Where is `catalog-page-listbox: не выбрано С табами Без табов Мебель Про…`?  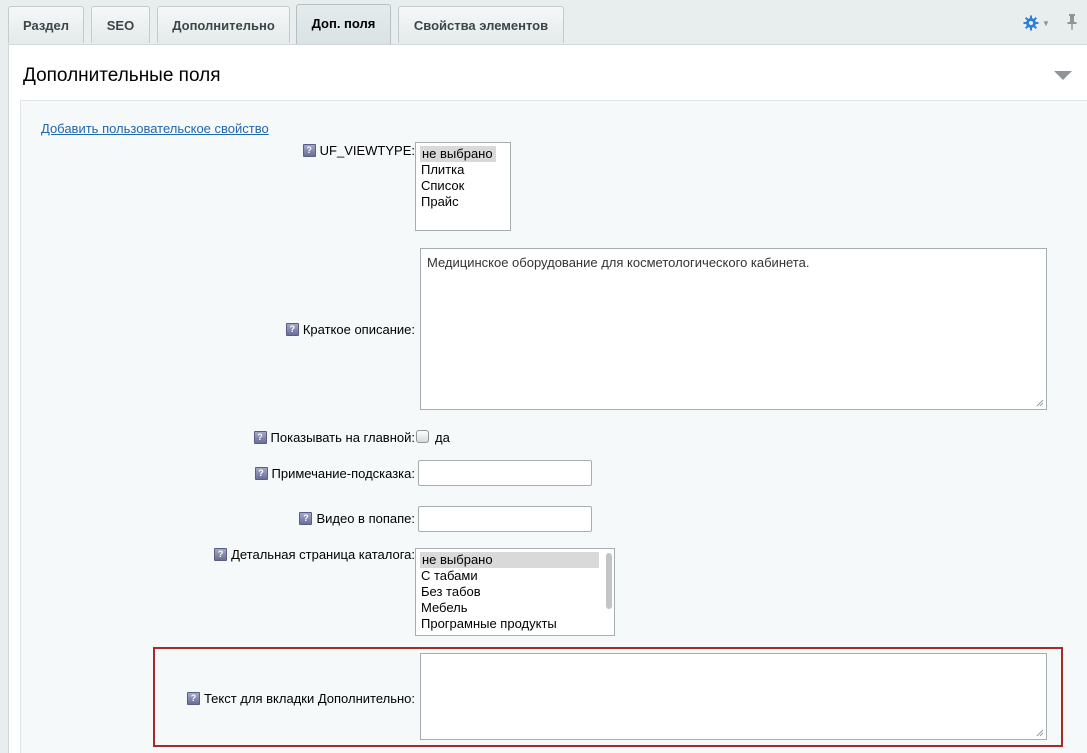
catalog-page-listbox: не выбрано С табами Без табов Мебель Про… is located at coordinates (515, 592).